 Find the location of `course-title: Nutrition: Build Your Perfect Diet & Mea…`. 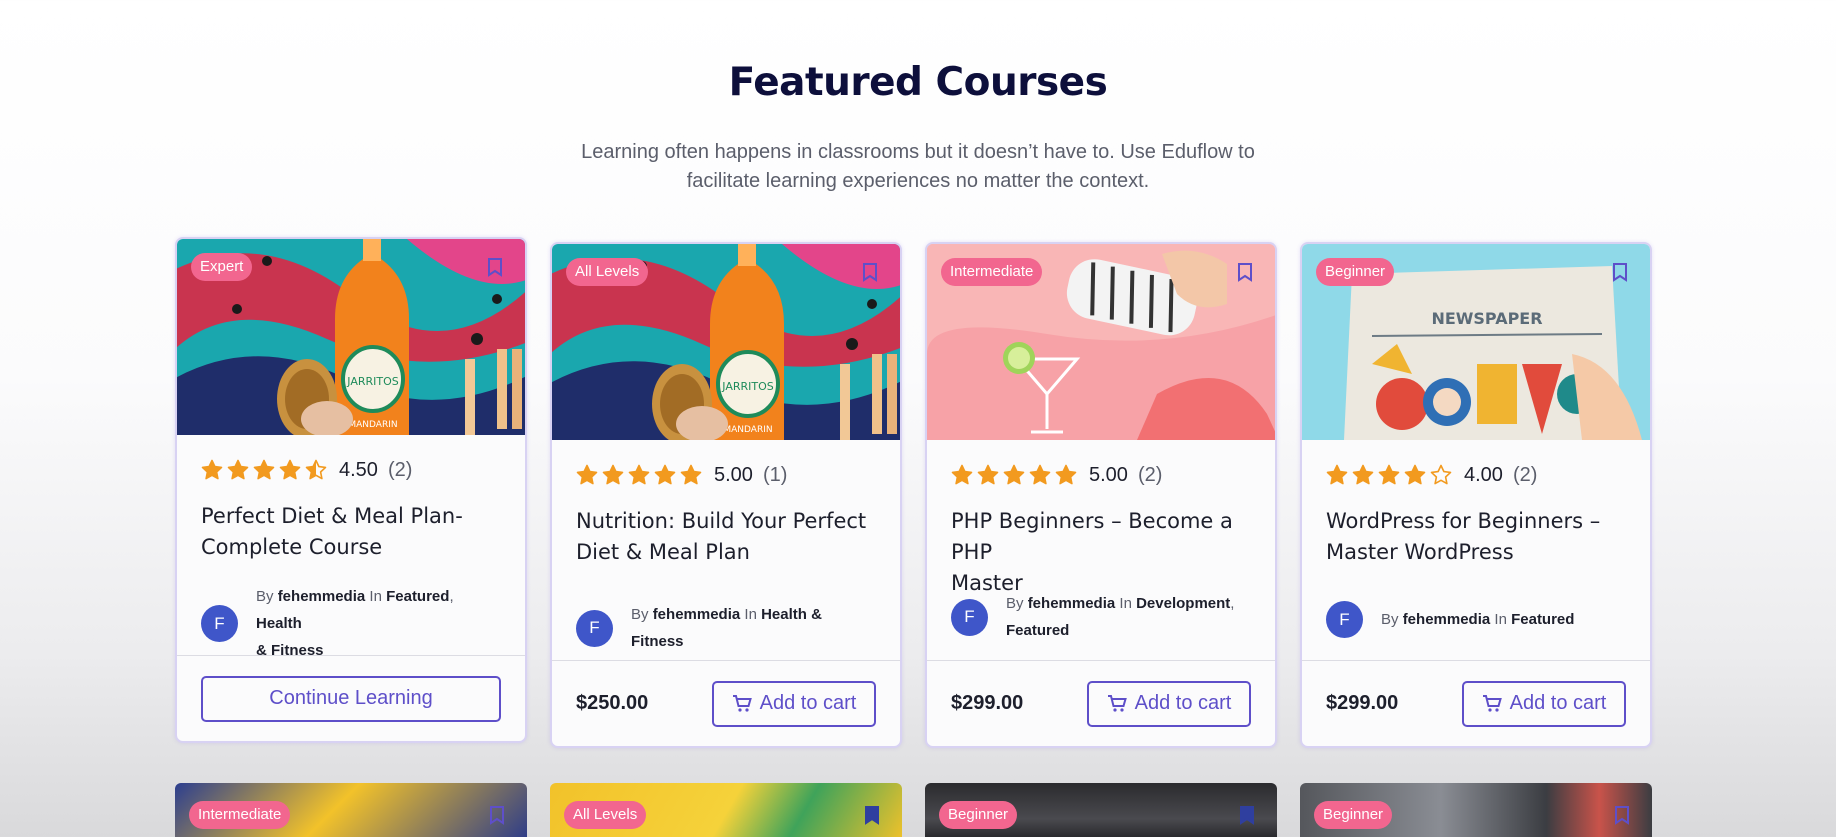

course-title: Nutrition: Build Your Perfect Diet & Mea… is located at coordinates (726, 537).